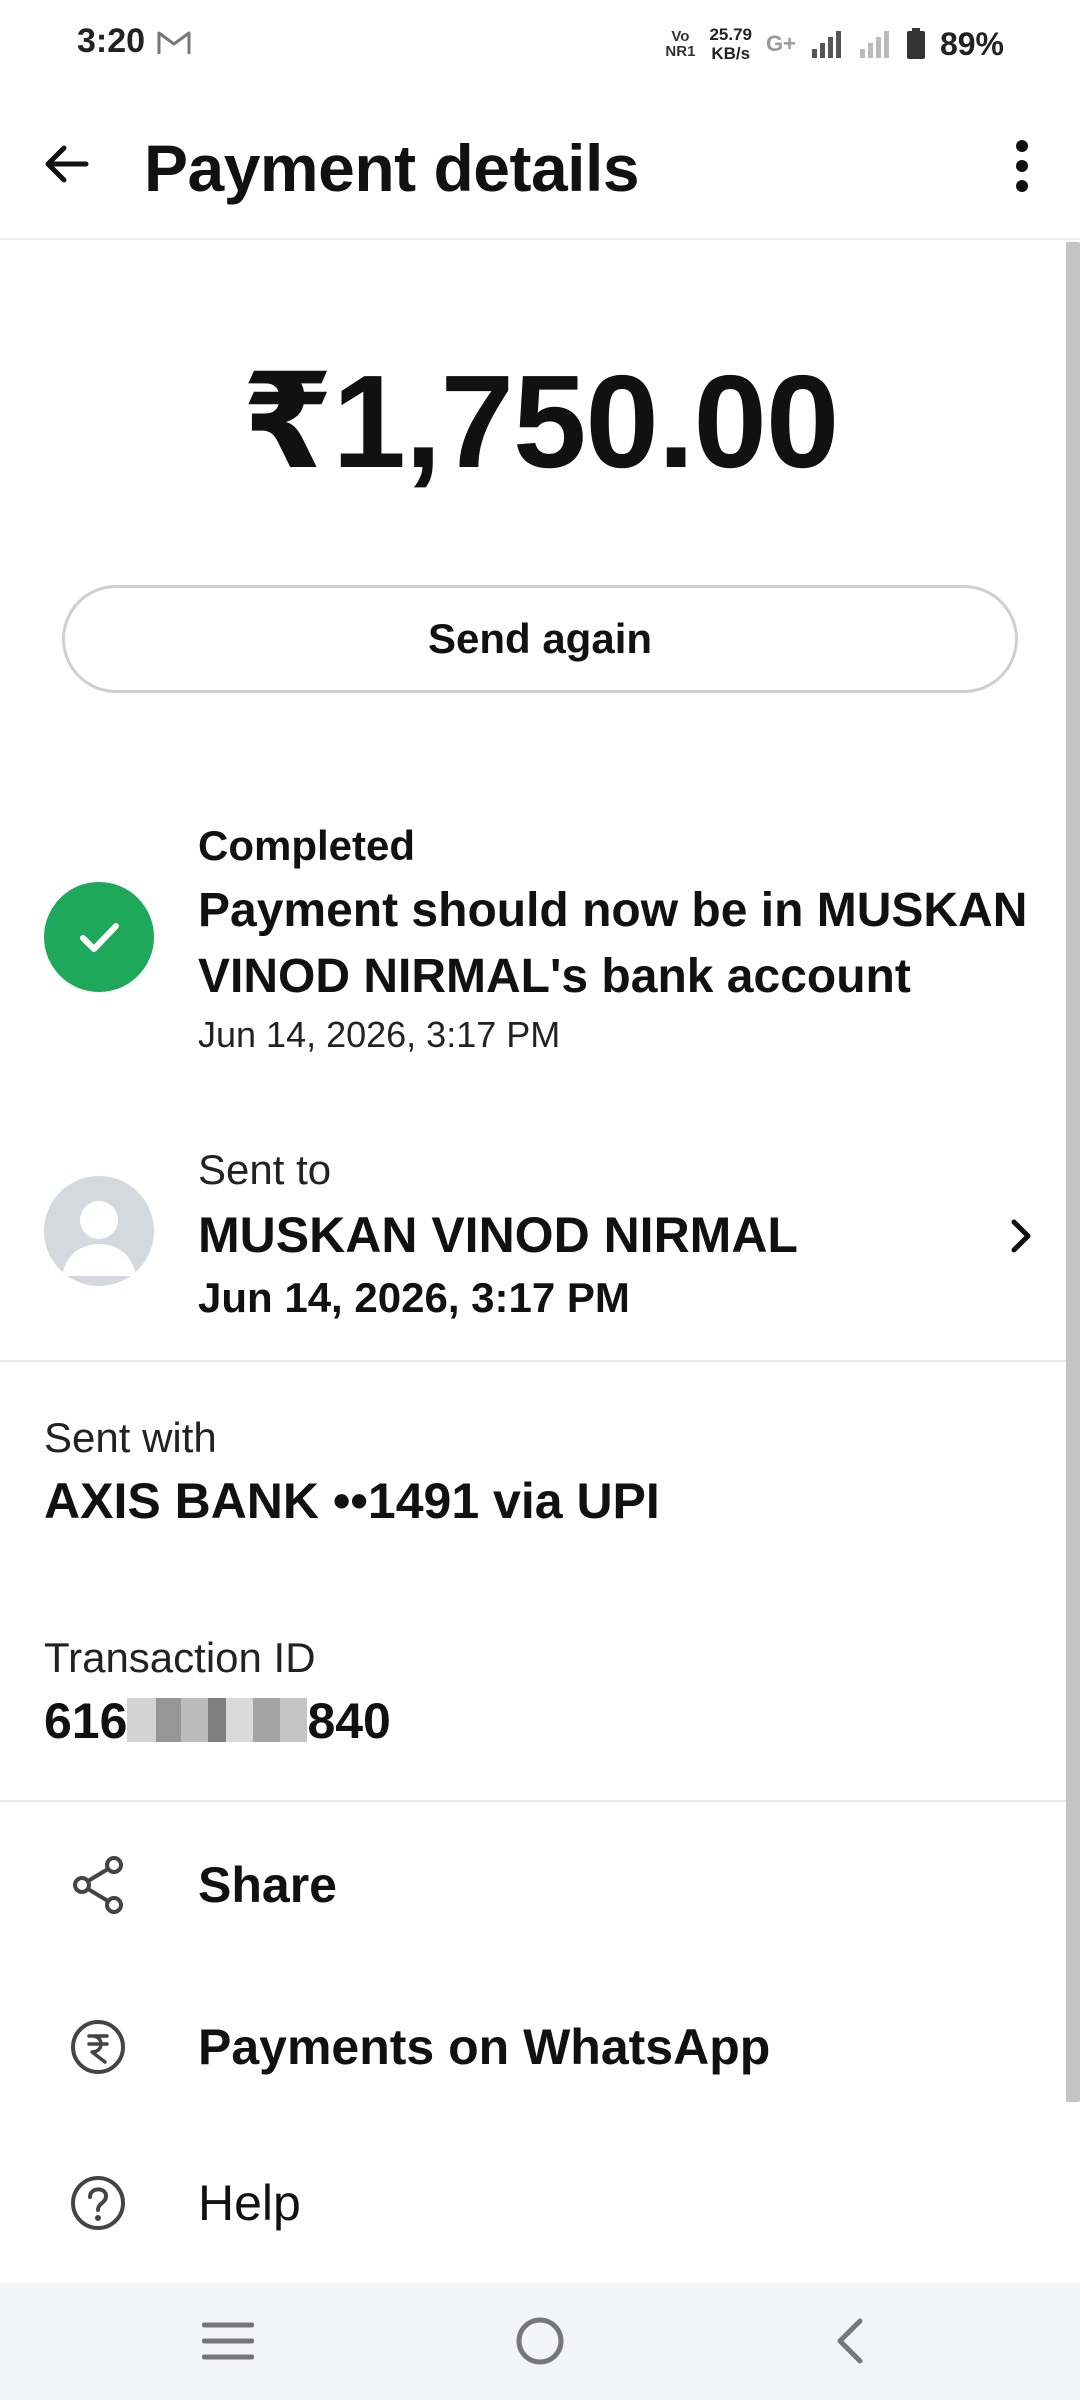 The width and height of the screenshot is (1080, 2400). Describe the element at coordinates (379, 1034) in the screenshot. I see `status-timestamp: Jun 14, 2026, 3:17 PM` at that location.